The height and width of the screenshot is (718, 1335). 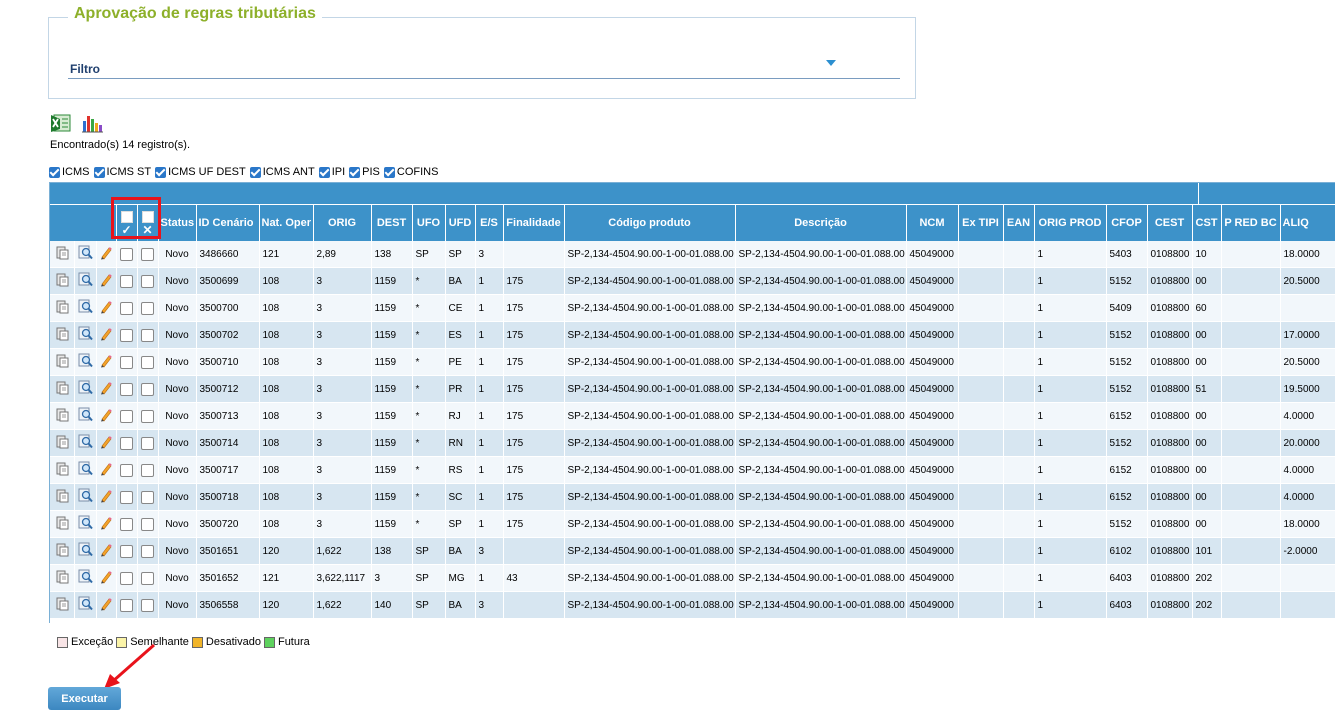 What do you see at coordinates (364, 172) in the screenshot?
I see `tax-filter-pis: PIS` at bounding box center [364, 172].